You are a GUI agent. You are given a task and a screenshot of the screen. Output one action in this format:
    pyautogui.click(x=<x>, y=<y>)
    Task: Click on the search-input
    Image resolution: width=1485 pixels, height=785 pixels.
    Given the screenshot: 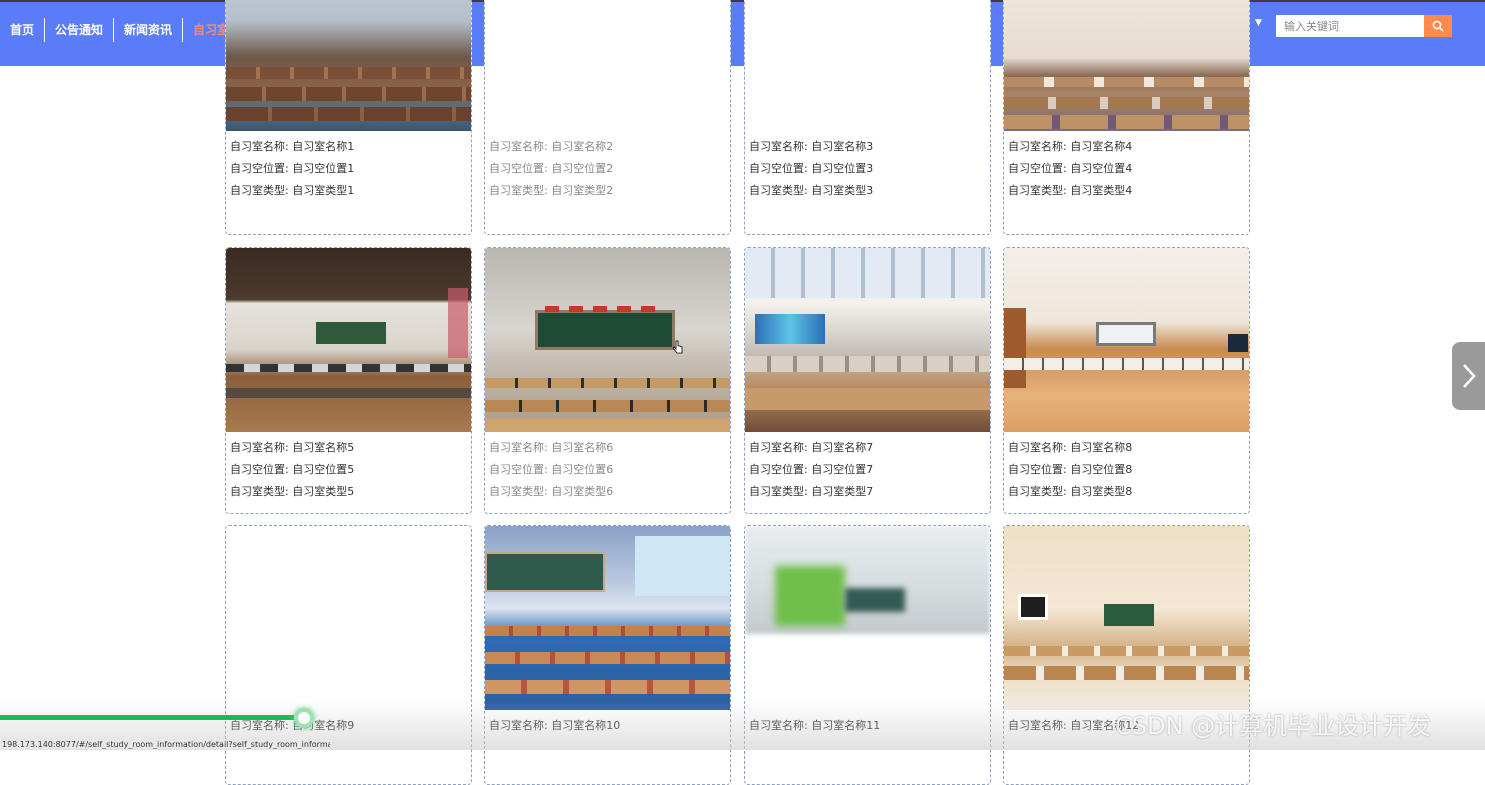 What is the action you would take?
    pyautogui.click(x=1350, y=26)
    